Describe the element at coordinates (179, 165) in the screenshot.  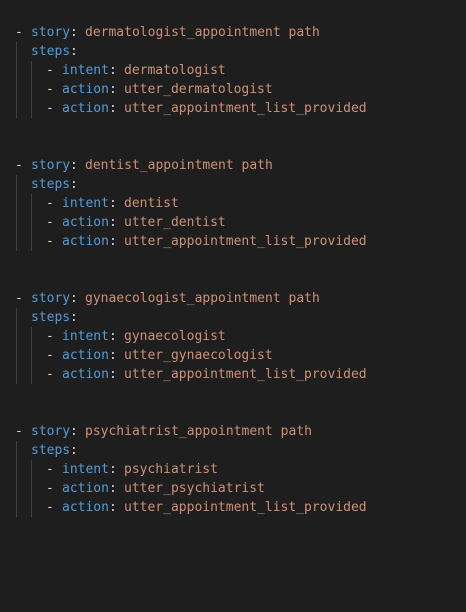
I see `story-name: dentist_appointment path` at that location.